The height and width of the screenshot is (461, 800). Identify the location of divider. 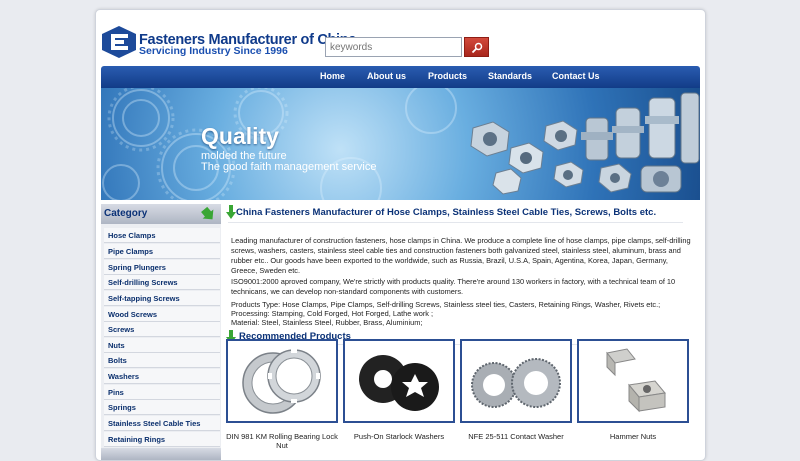
(455, 222).